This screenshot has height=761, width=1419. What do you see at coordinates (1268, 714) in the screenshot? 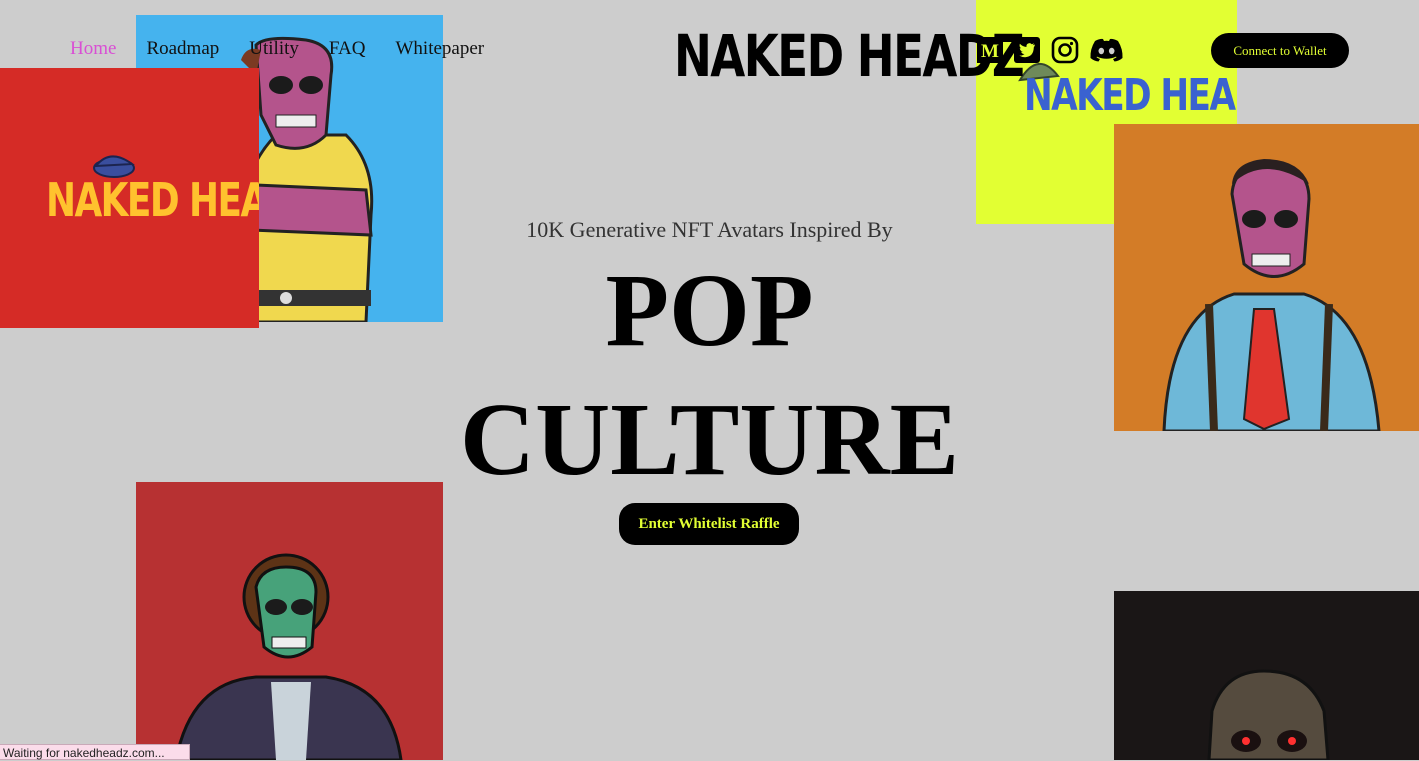
I see `skull-red-eyes-art` at bounding box center [1268, 714].